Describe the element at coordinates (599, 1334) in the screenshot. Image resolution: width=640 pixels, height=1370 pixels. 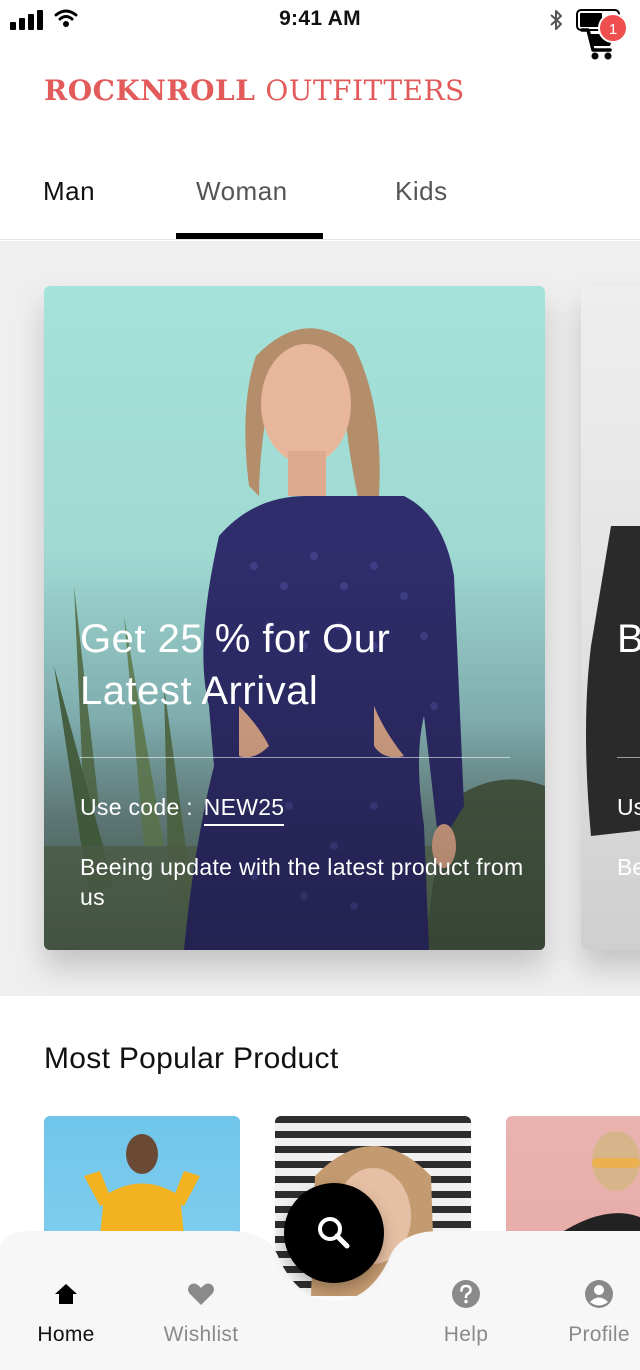
I see `nav-profile-label: Profile` at that location.